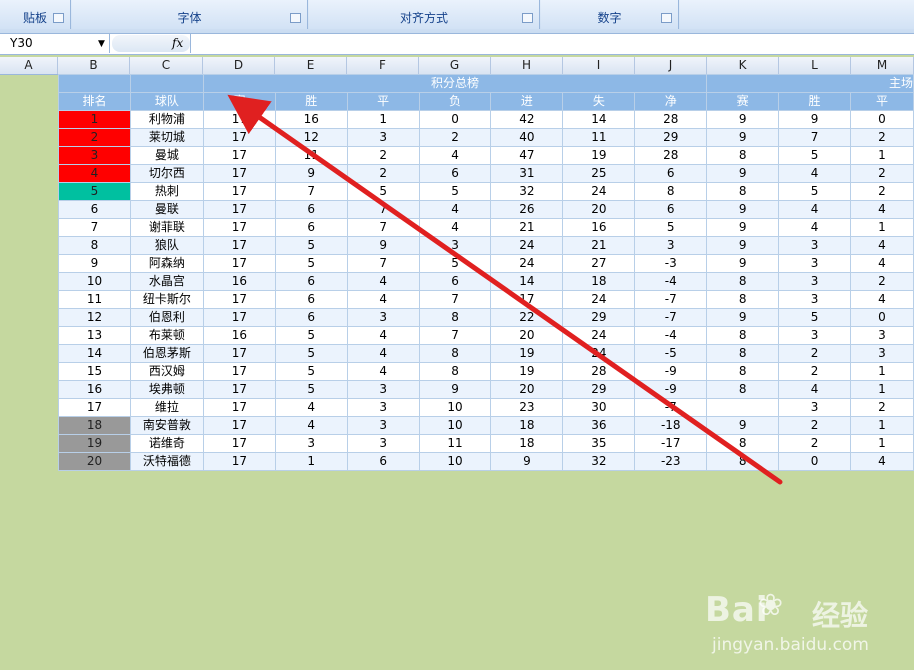  Describe the element at coordinates (527, 281) in the screenshot. I see `stat-cell: 14` at that location.